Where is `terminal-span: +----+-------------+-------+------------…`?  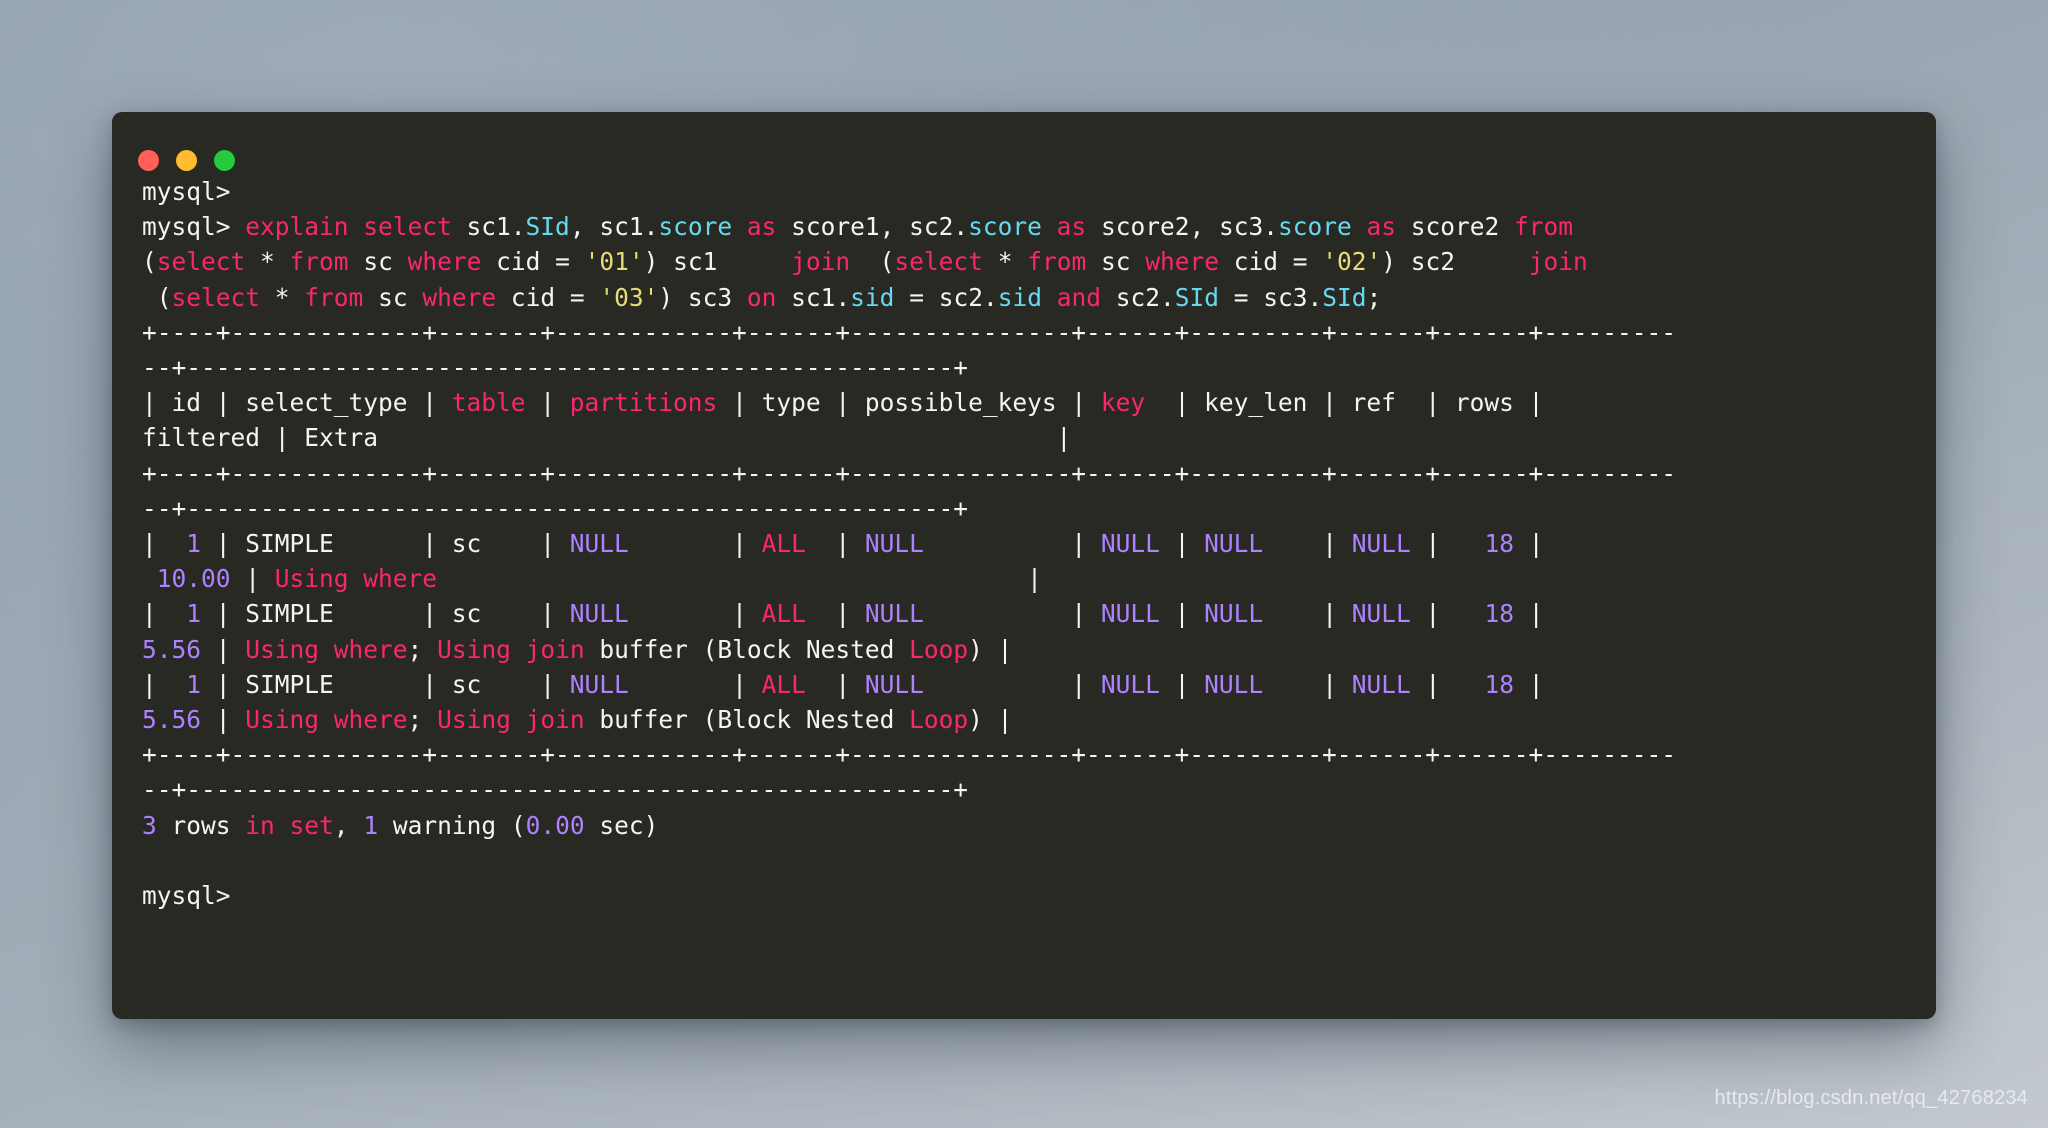 terminal-span: +----+-------------+-------+------------… is located at coordinates (909, 332).